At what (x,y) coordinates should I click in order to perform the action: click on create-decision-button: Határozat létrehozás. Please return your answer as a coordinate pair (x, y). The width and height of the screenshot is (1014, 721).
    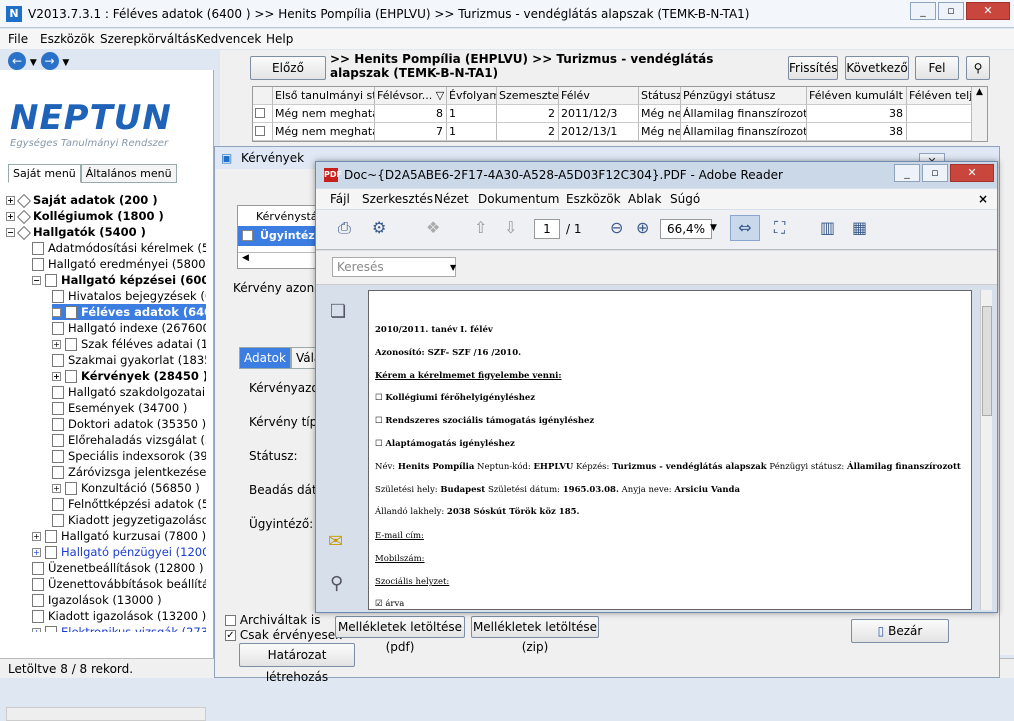
    Looking at the image, I should click on (297, 663).